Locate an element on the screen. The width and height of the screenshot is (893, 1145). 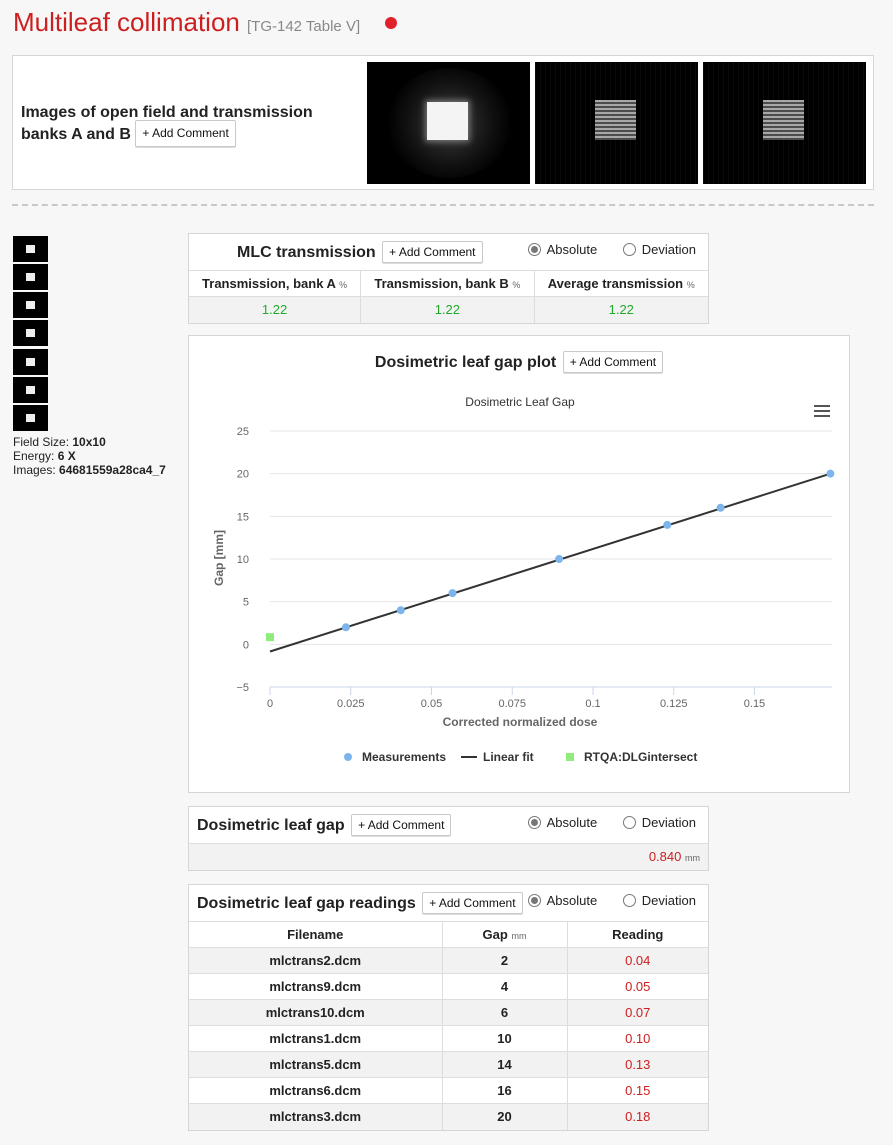
filename-cell: mlctrans9.dcm is located at coordinates (316, 986).